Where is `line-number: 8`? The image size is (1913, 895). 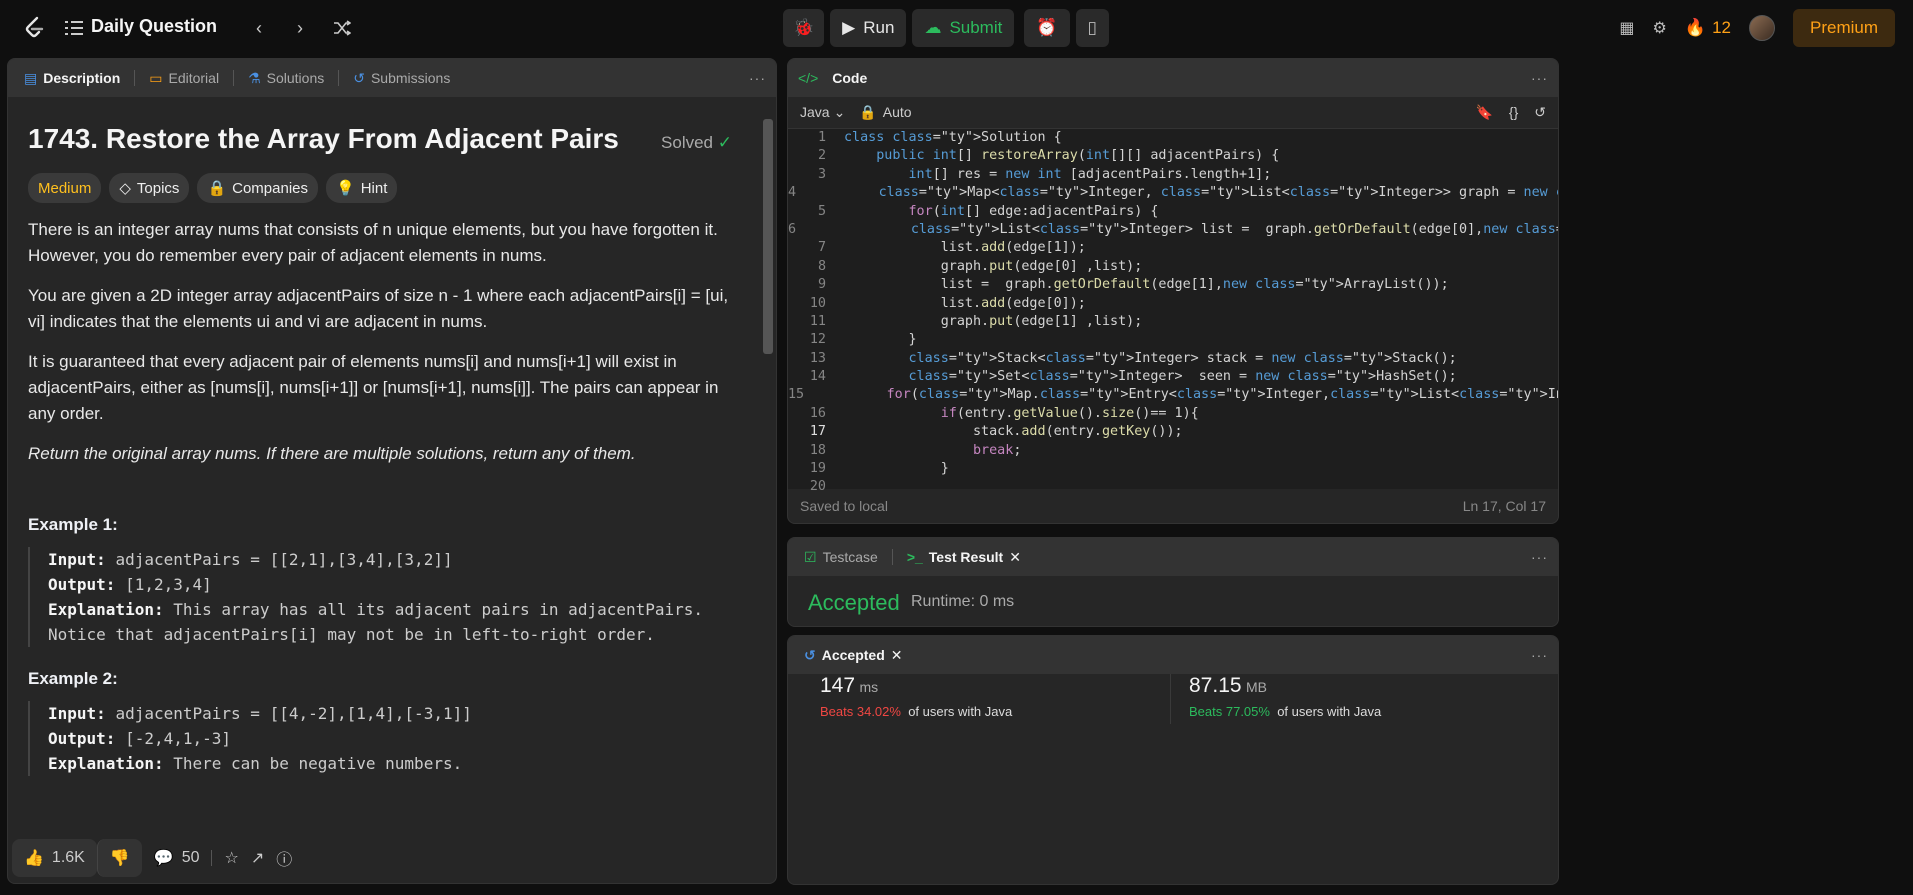 line-number: 8 is located at coordinates (821, 266).